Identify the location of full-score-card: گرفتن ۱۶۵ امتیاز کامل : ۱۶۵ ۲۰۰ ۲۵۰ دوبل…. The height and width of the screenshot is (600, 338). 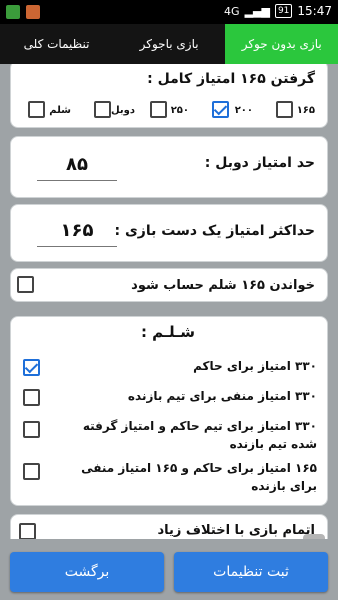
(169, 96).